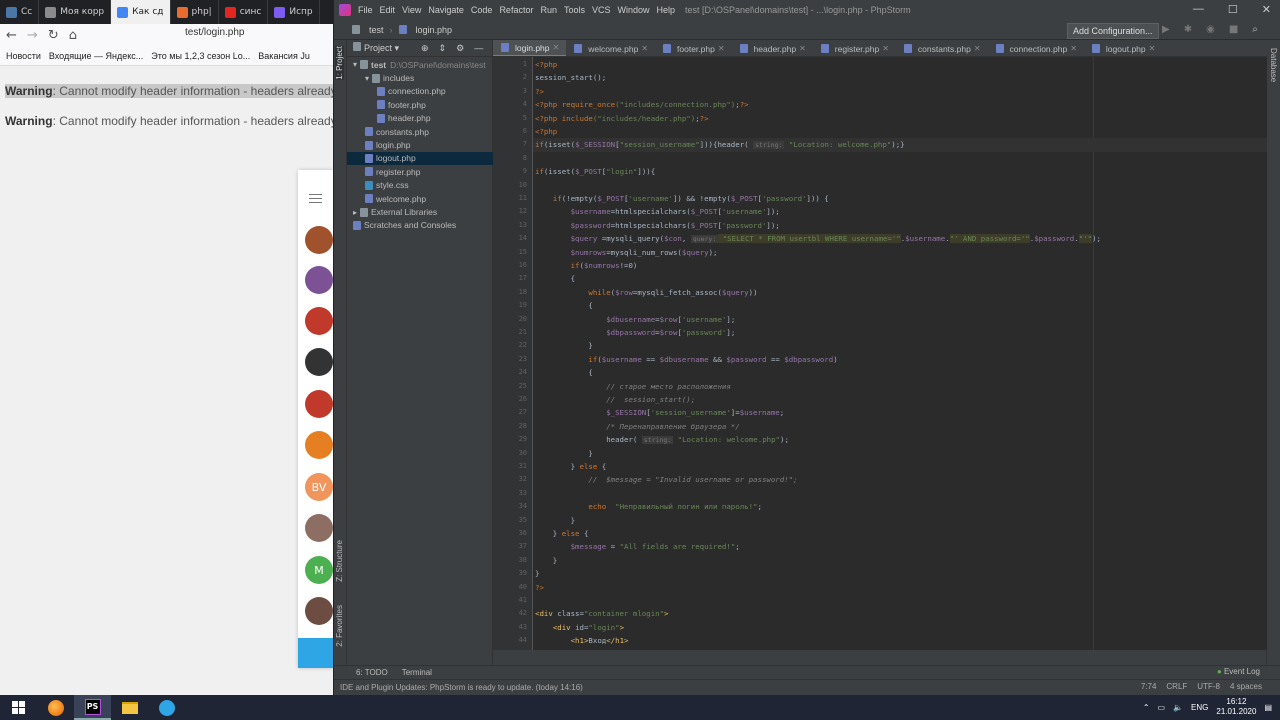  Describe the element at coordinates (420, 131) in the screenshot. I see `tree-item-constants-php: constants.php` at that location.